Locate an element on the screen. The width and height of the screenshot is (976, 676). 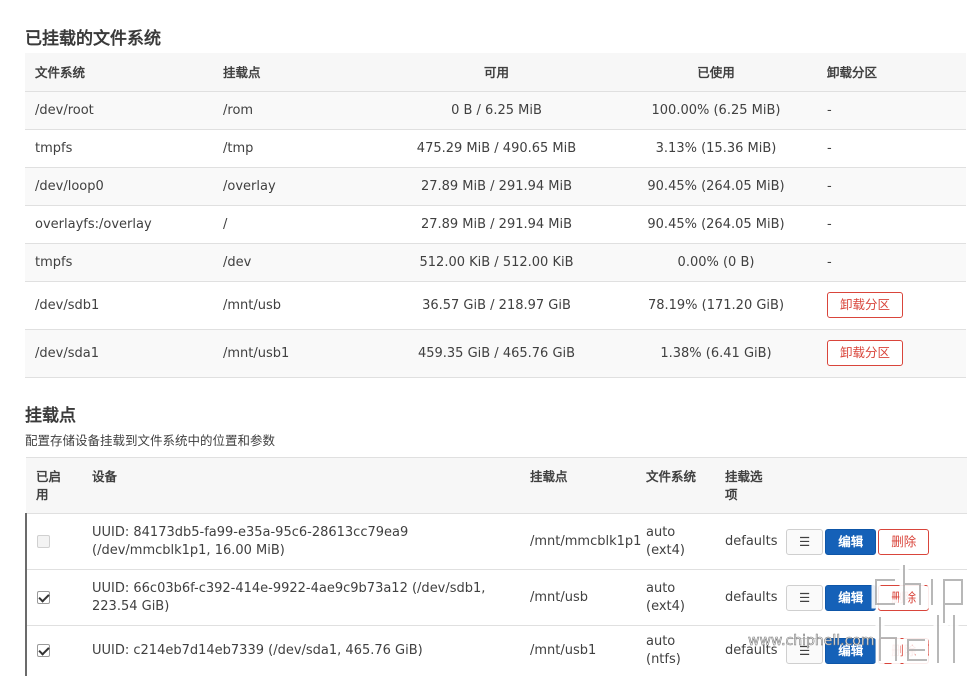
cell-filesystem: /dev/sdb1 is located at coordinates (67, 305).